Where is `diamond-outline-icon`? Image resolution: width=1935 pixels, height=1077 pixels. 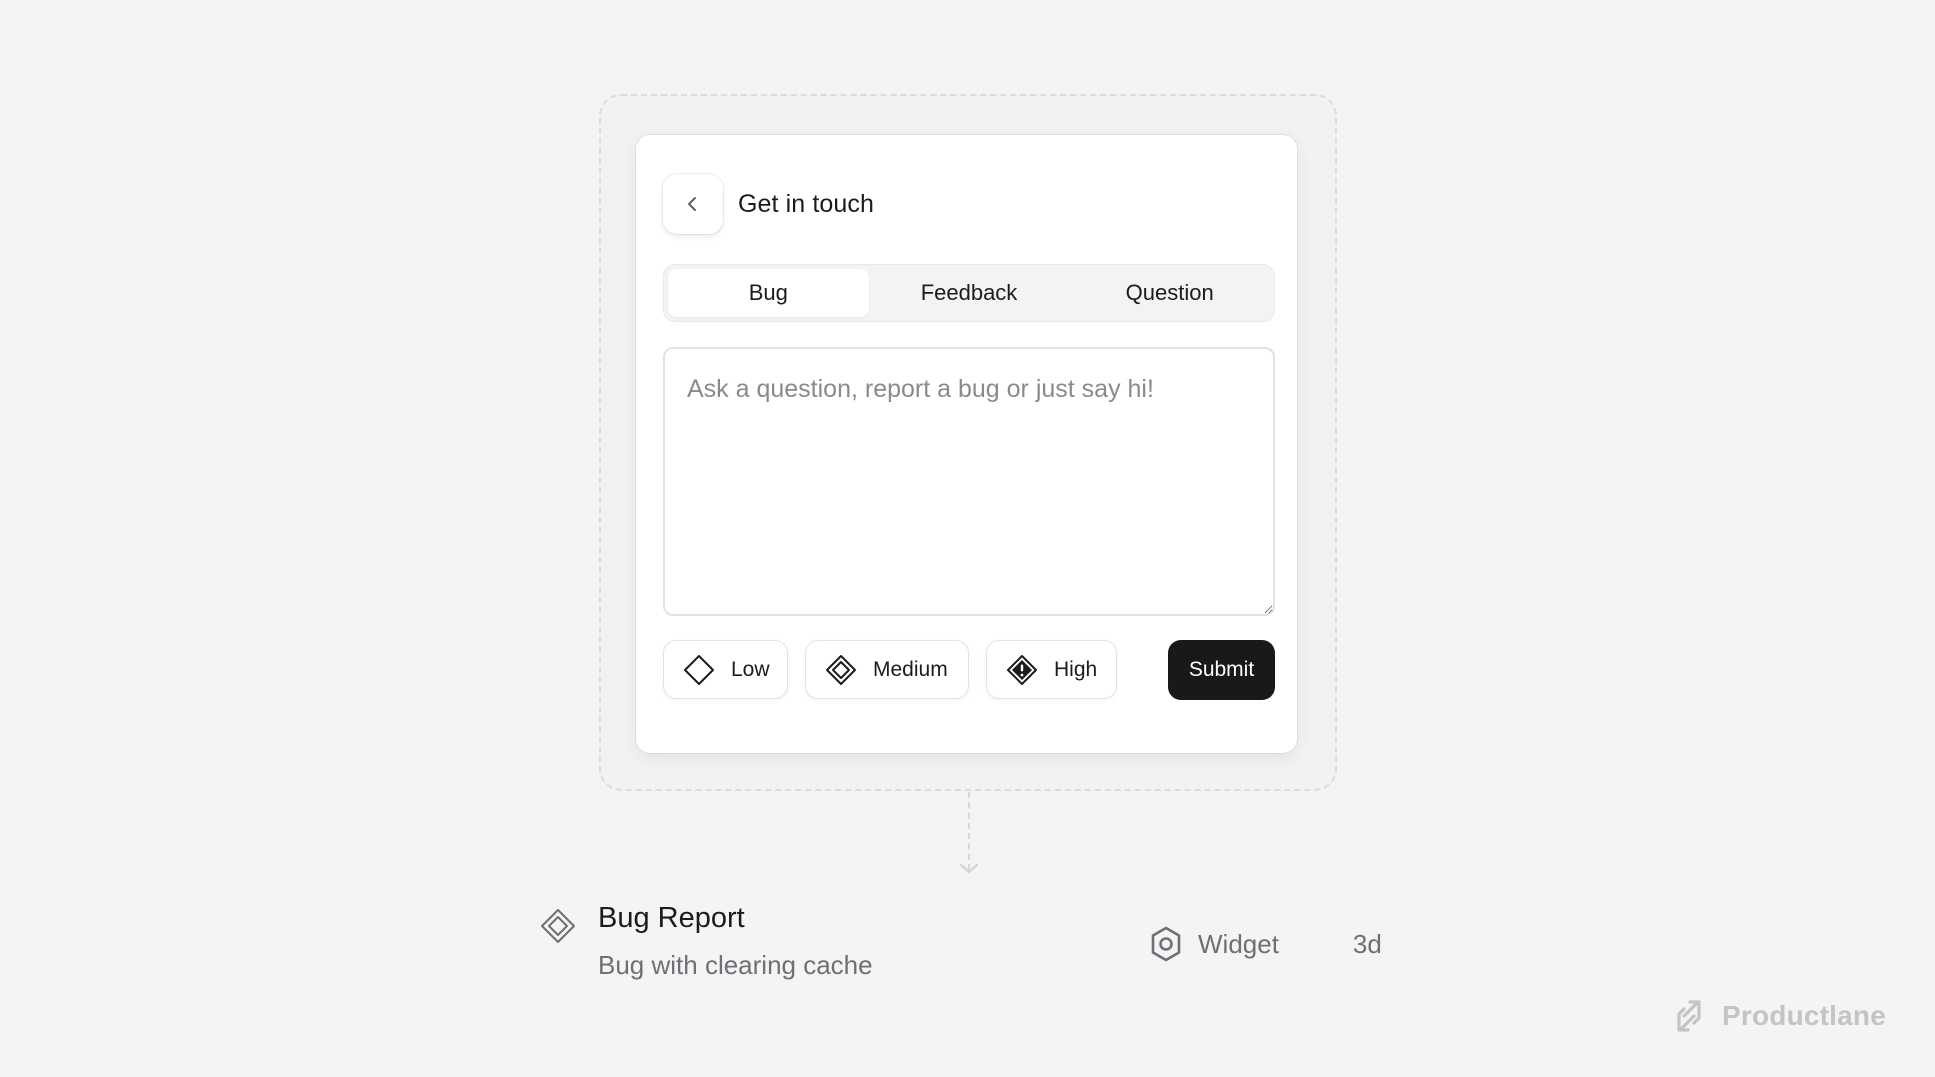
diamond-outline-icon is located at coordinates (699, 669).